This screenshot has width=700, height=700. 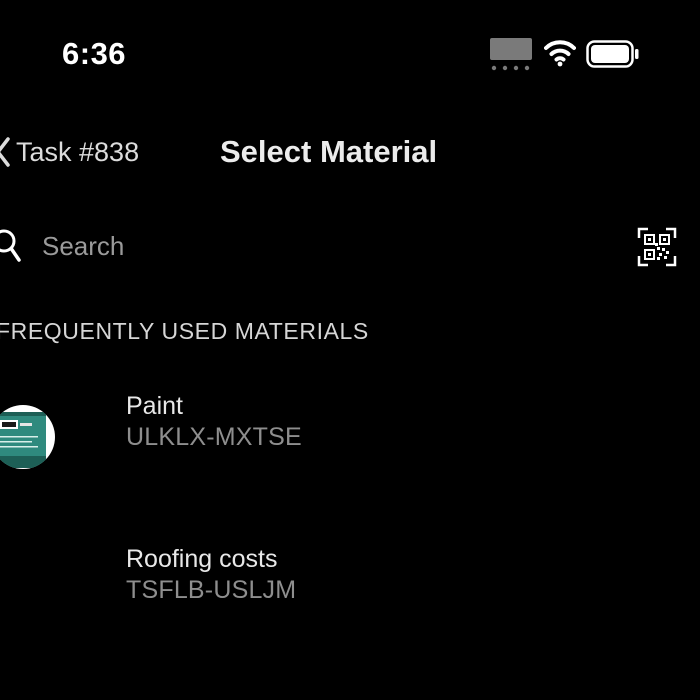 I want to click on qr-code-scan-icon, so click(x=657, y=247).